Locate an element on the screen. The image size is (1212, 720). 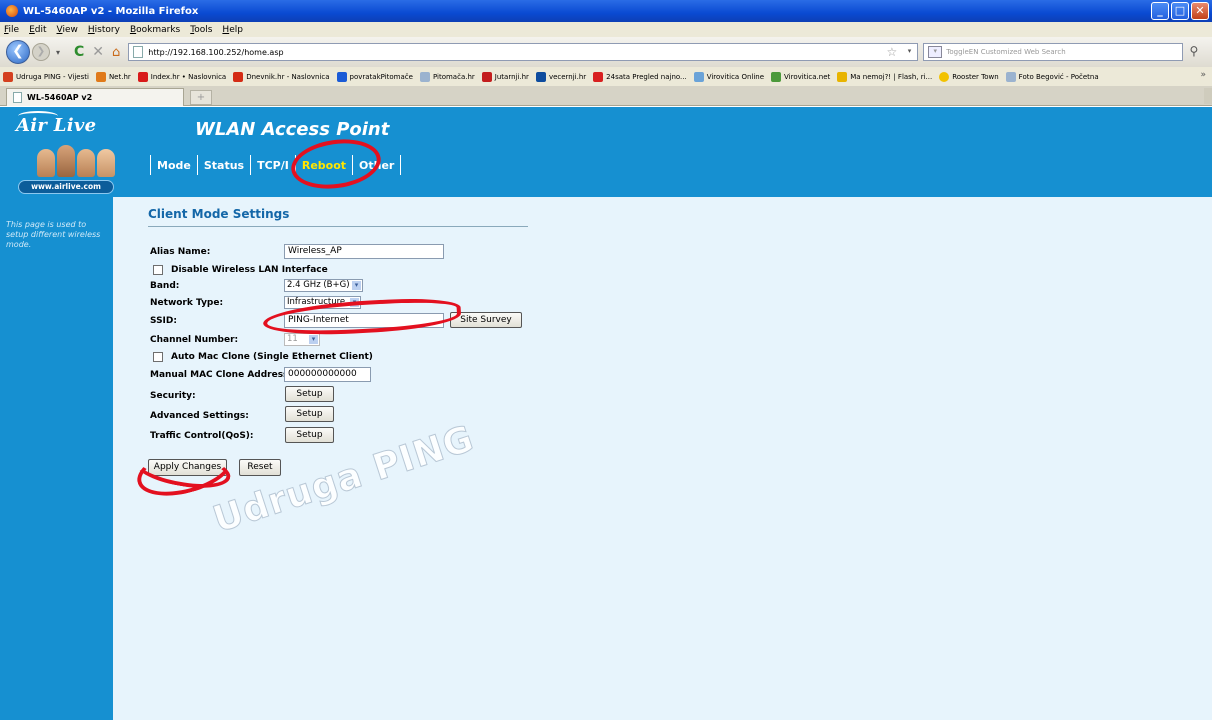
people-photo is located at coordinates (76, 161).